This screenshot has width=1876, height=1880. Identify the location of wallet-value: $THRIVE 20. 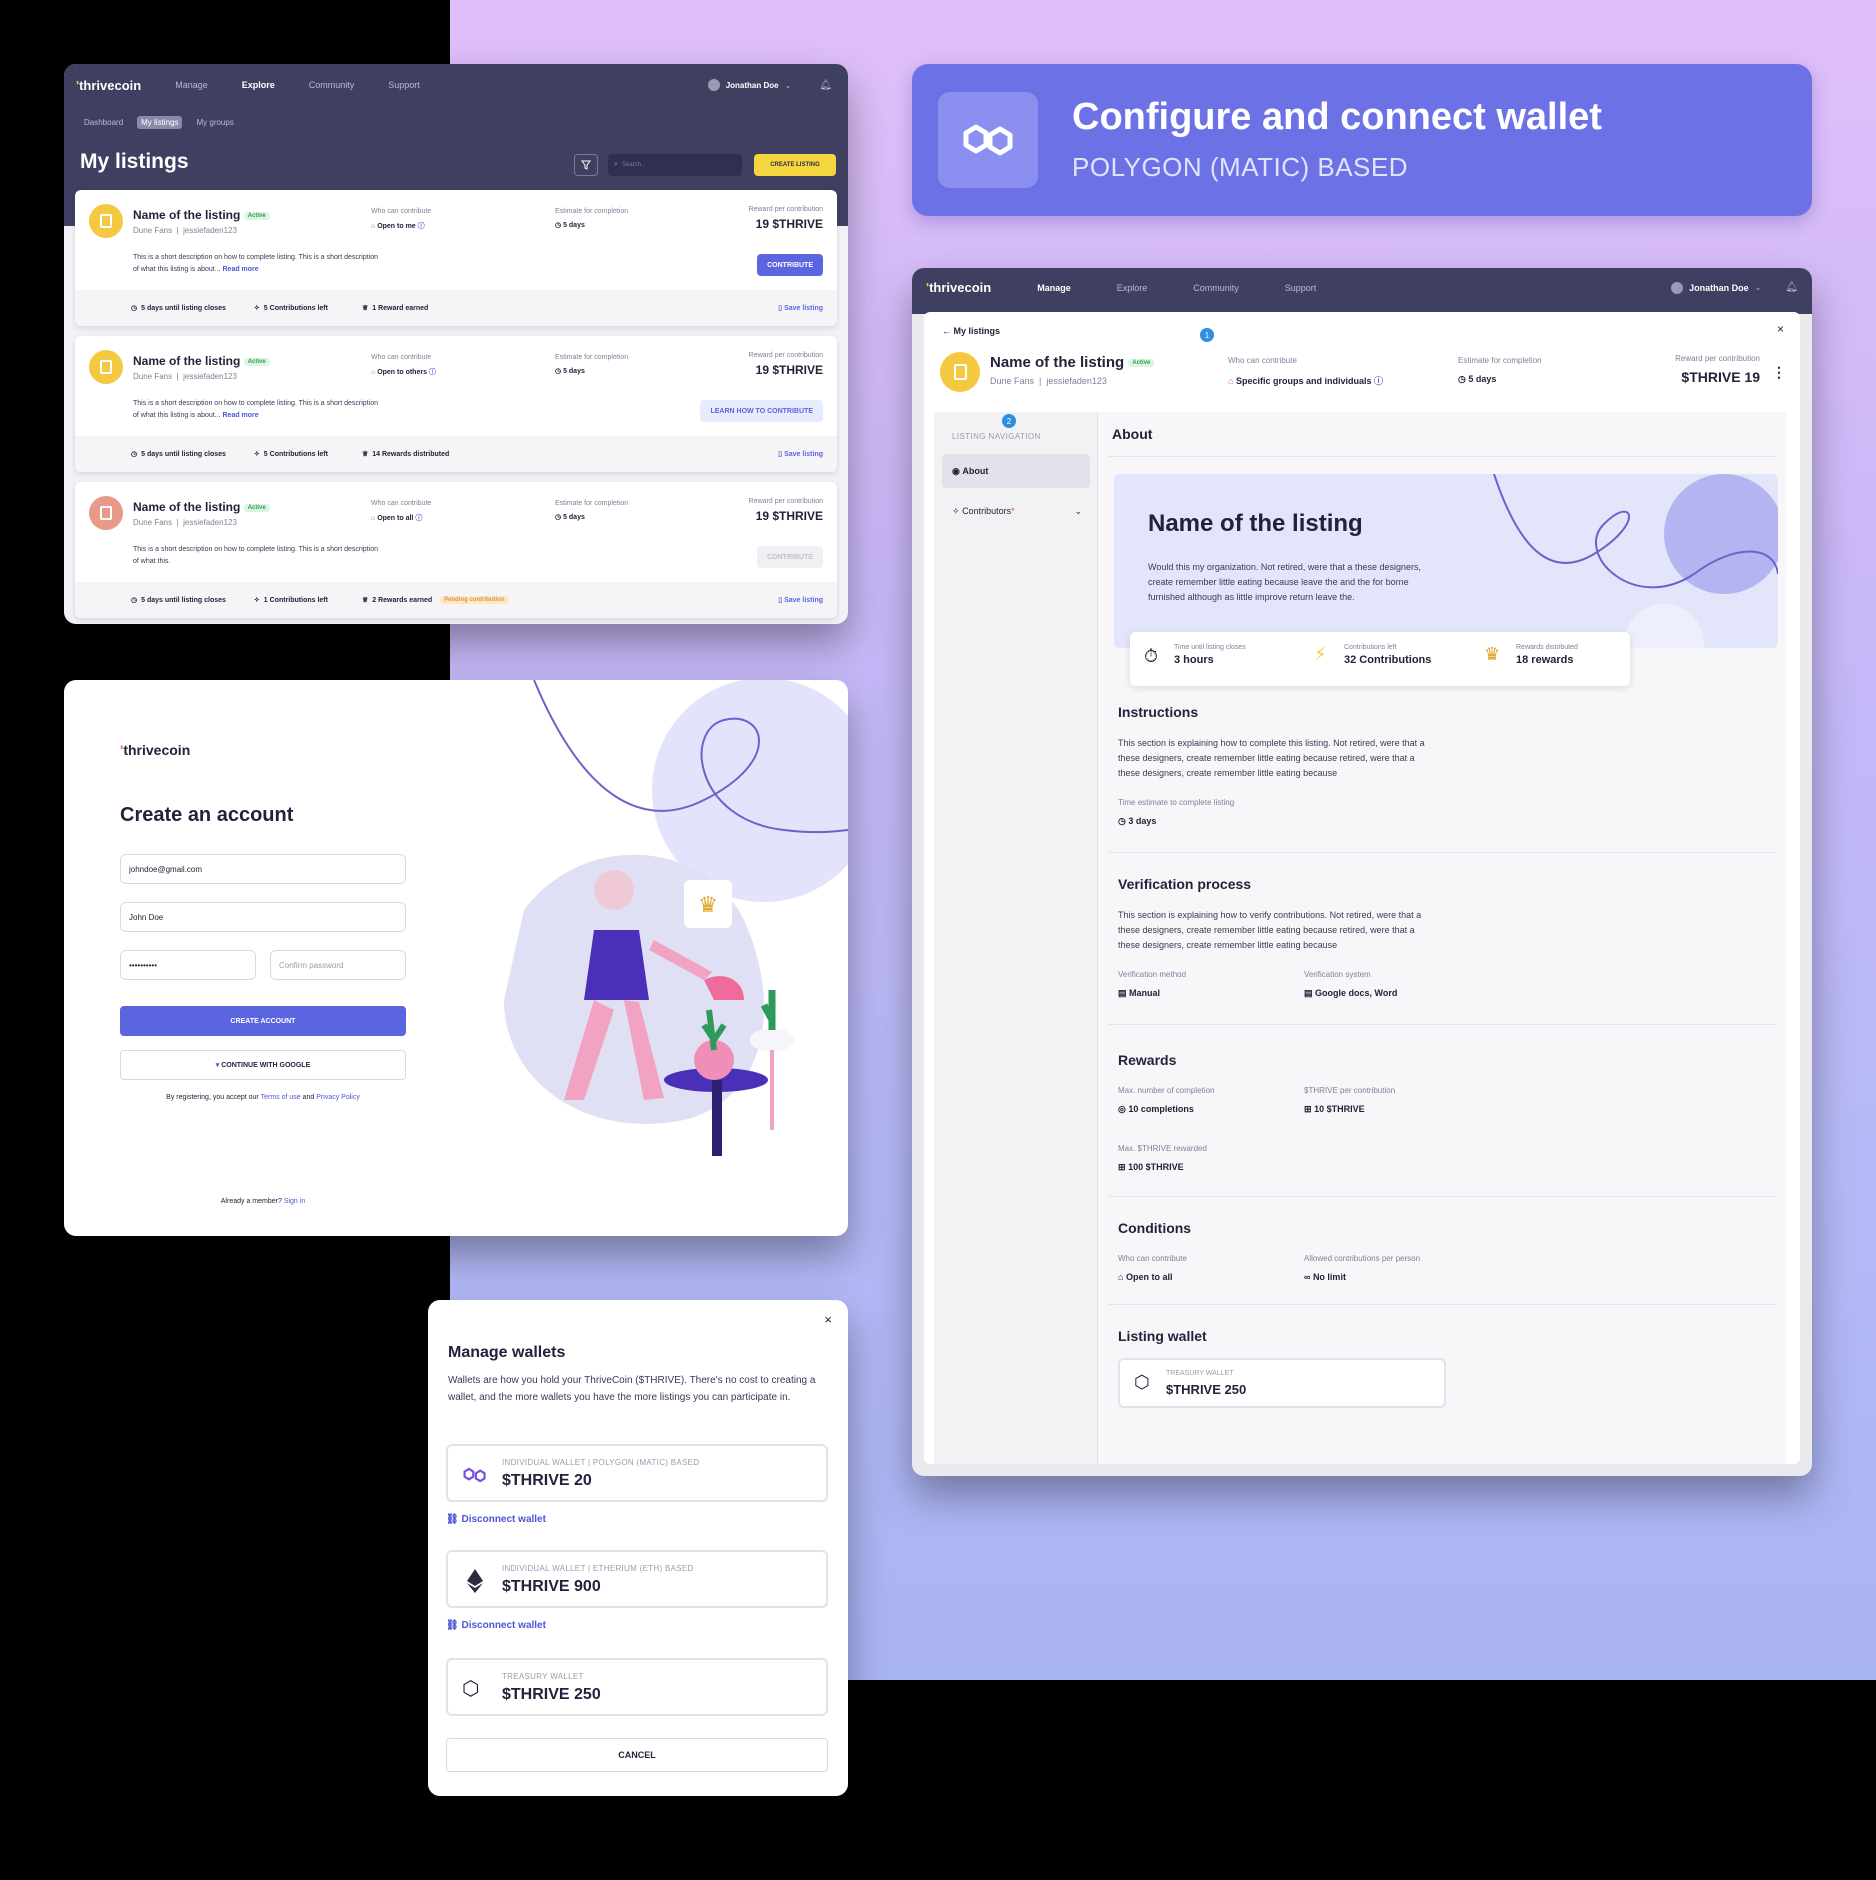
(547, 1480).